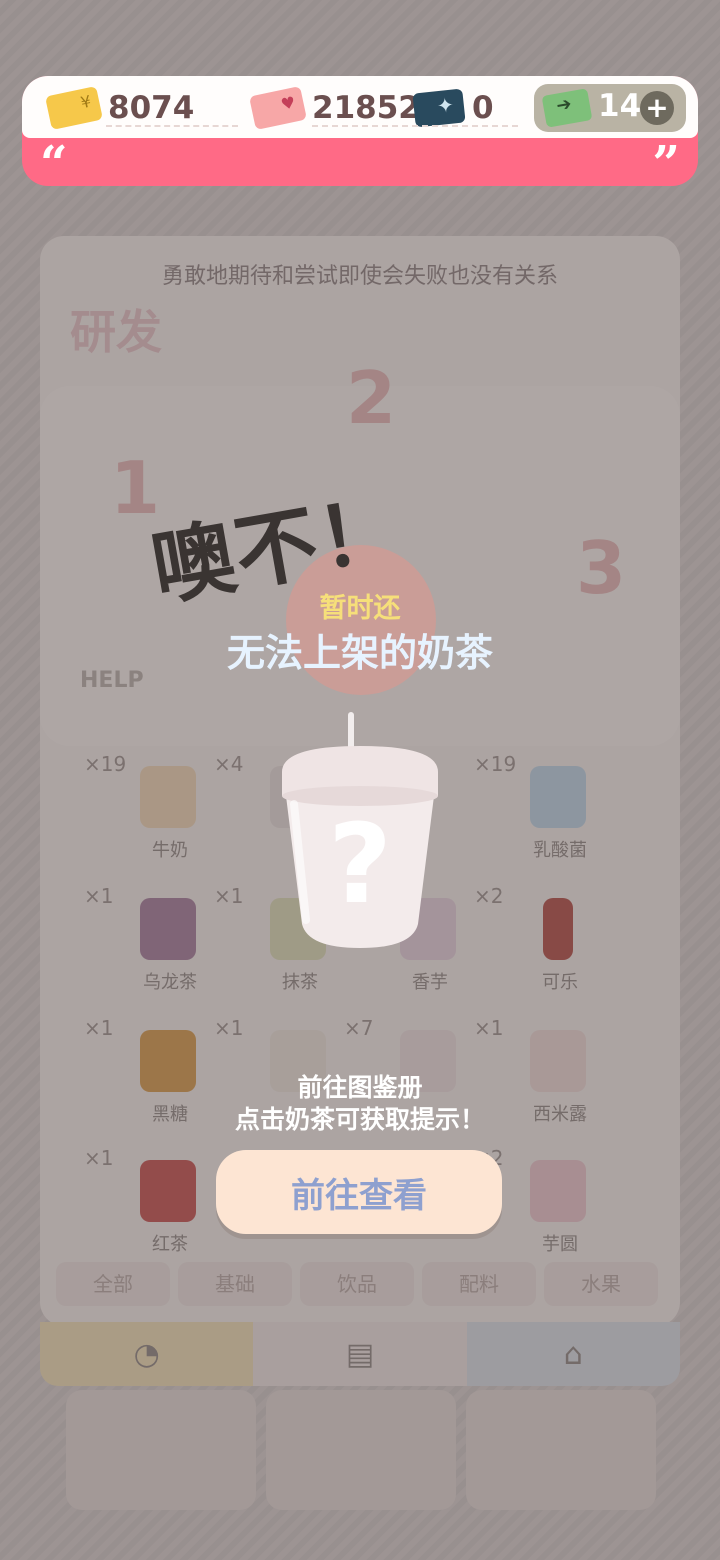 Image resolution: width=720 pixels, height=1560 pixels. I want to click on resource-bar: 8074 21852 0 14 +, so click(360, 107).